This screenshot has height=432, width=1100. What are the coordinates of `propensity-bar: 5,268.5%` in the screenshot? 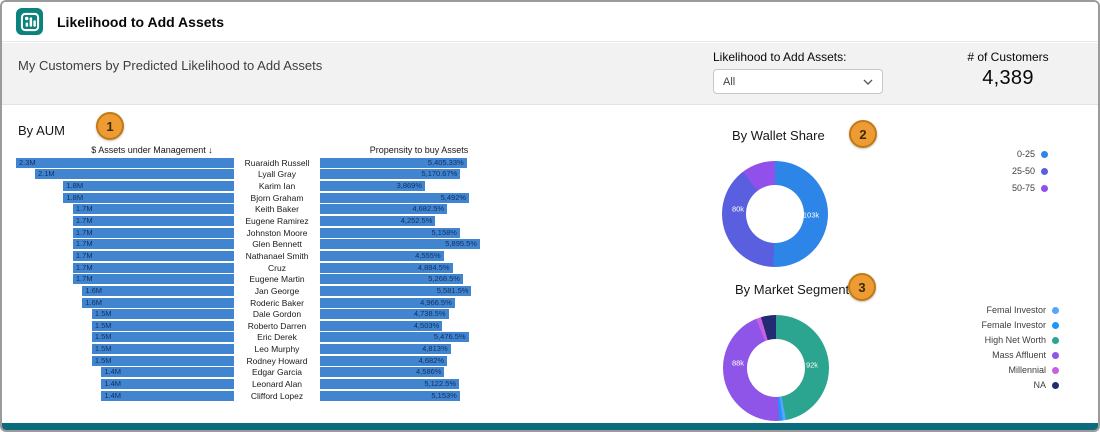 It's located at (391, 279).